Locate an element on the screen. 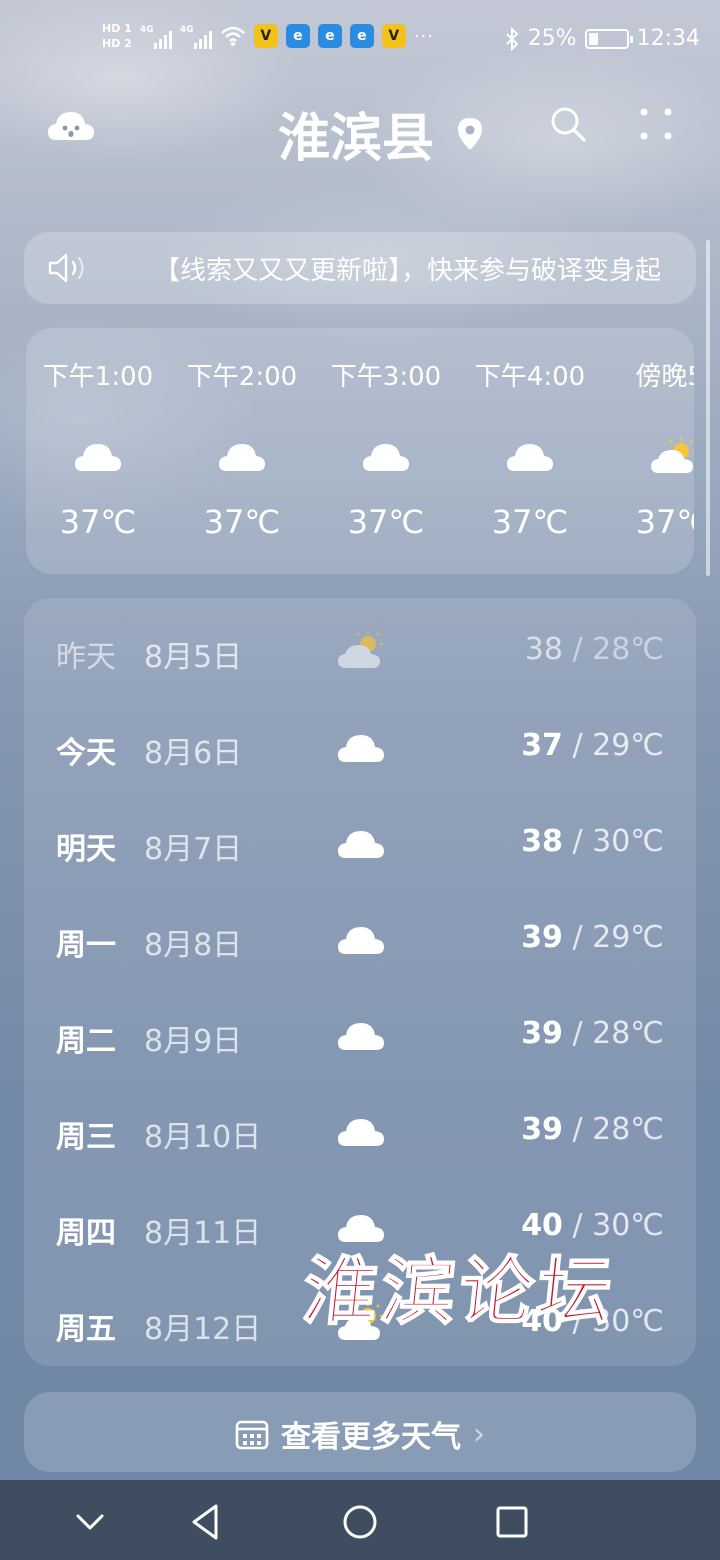 Image resolution: width=720 pixels, height=1560 pixels. menu-dots-icon is located at coordinates (656, 124).